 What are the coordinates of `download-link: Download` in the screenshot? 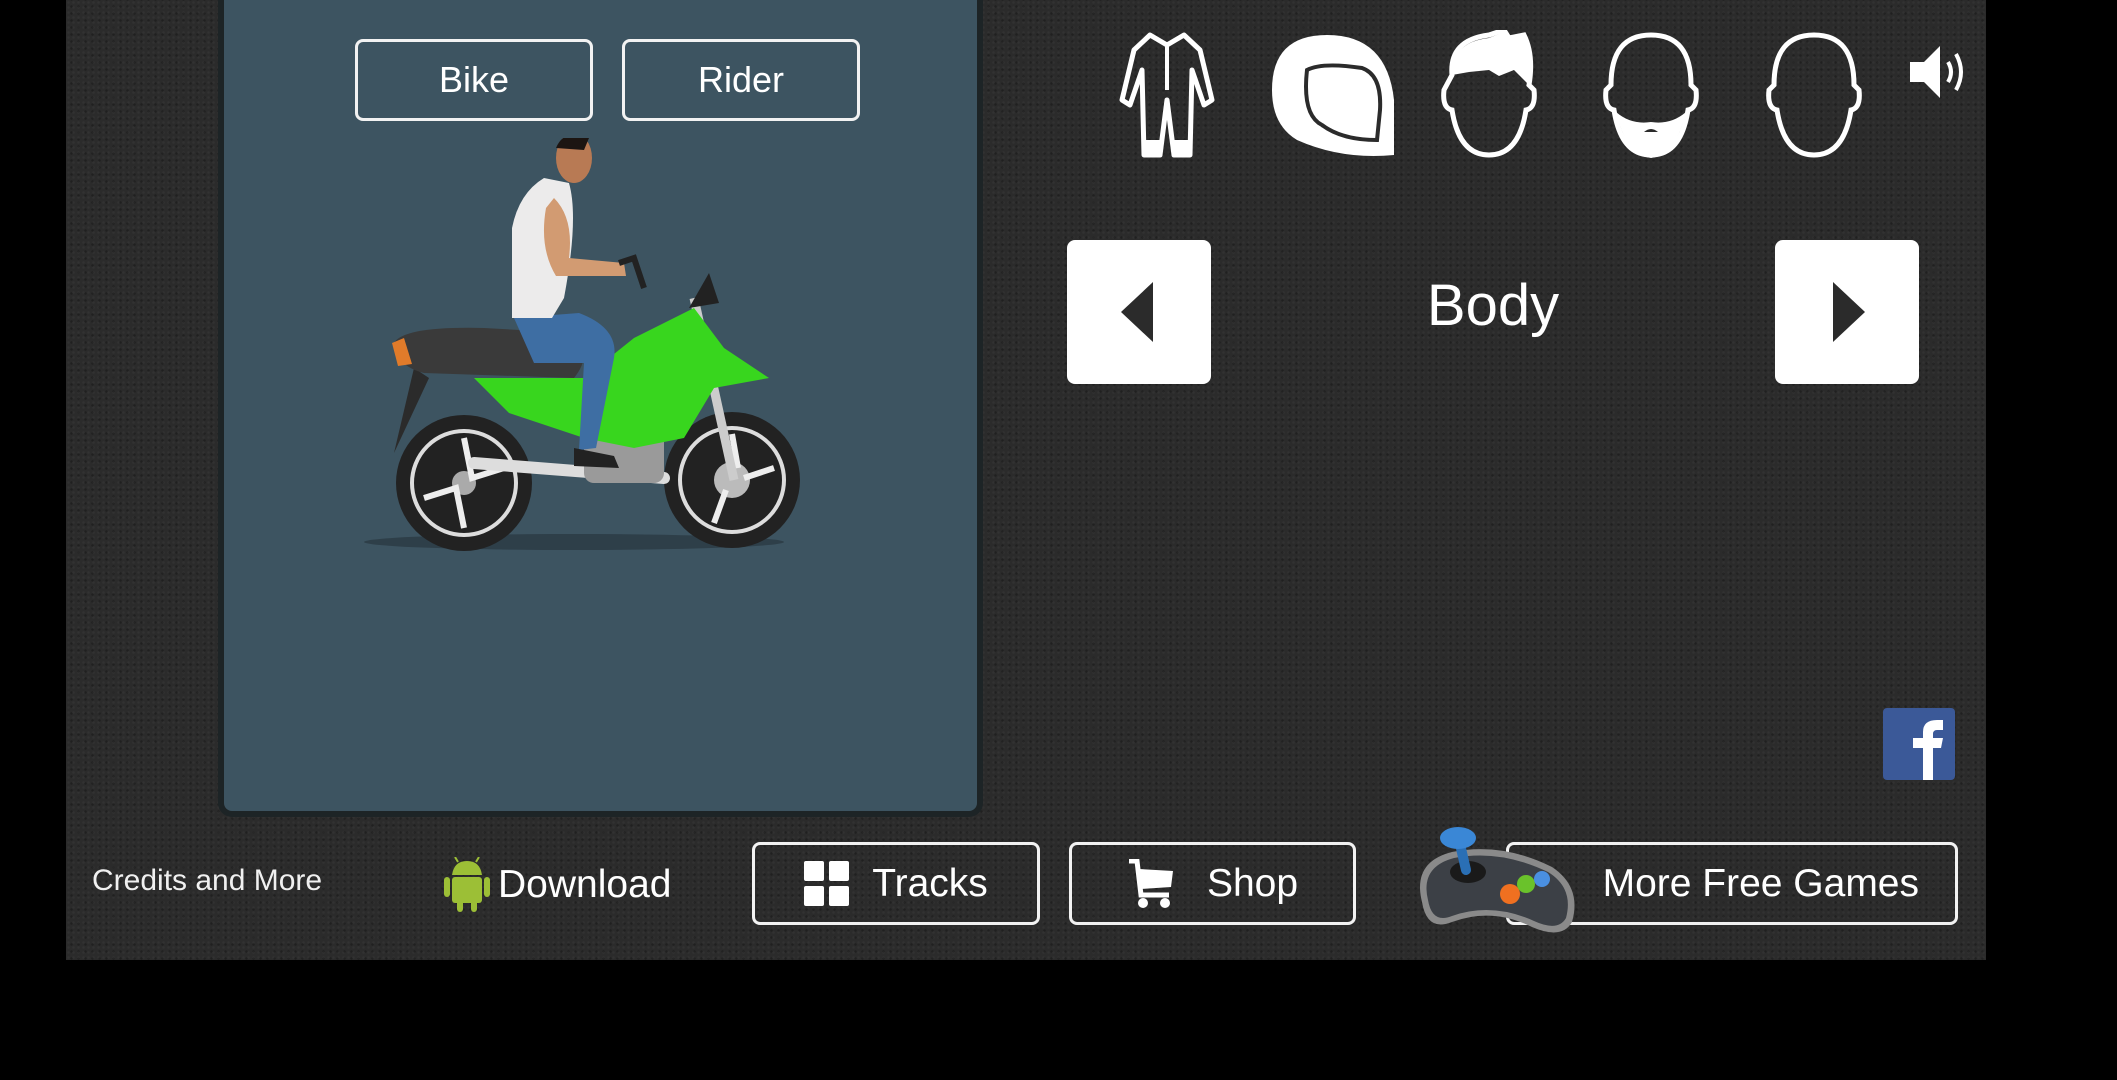 It's located at (556, 885).